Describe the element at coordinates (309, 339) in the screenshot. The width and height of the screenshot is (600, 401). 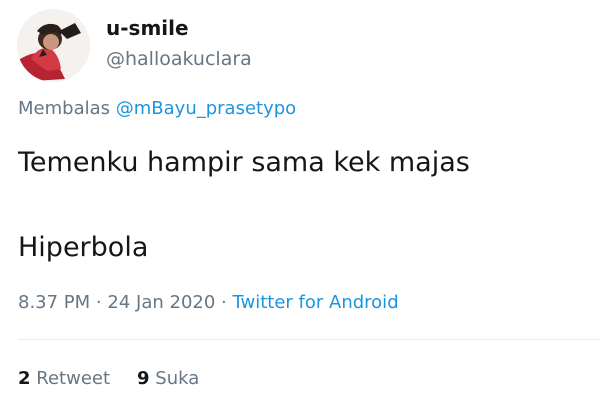
I see `divider` at that location.